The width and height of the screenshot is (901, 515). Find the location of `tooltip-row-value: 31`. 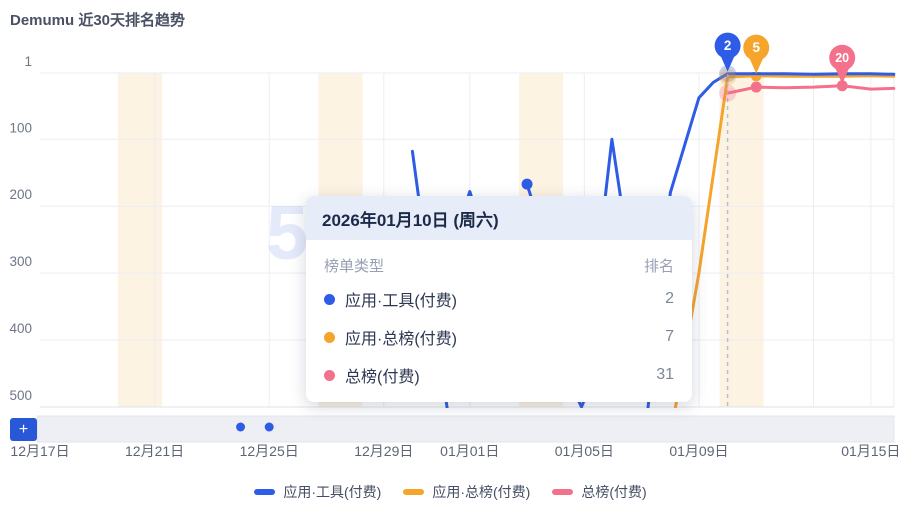

tooltip-row-value: 31 is located at coordinates (665, 374).